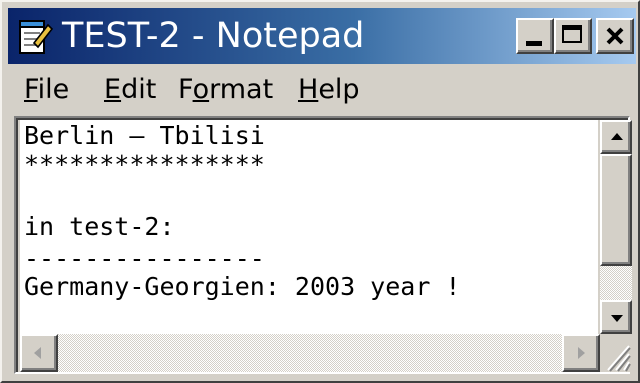 This screenshot has height=383, width=640. I want to click on horizontal-scrollbar, so click(310, 353).